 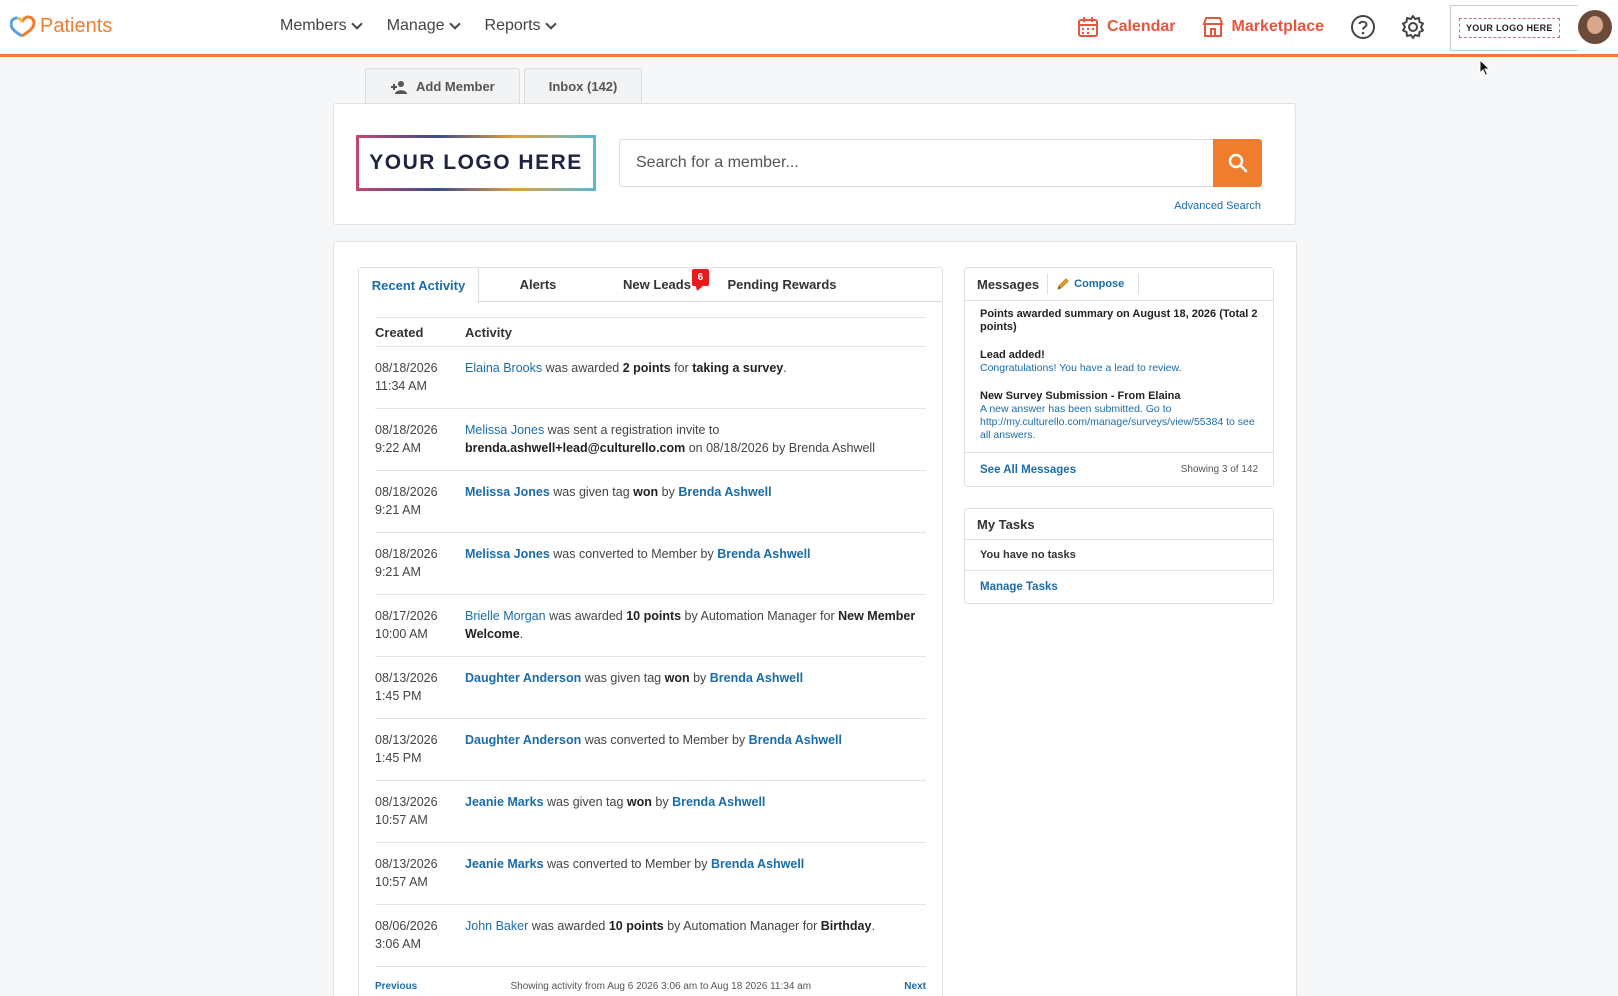 I want to click on avatar, so click(x=1595, y=27).